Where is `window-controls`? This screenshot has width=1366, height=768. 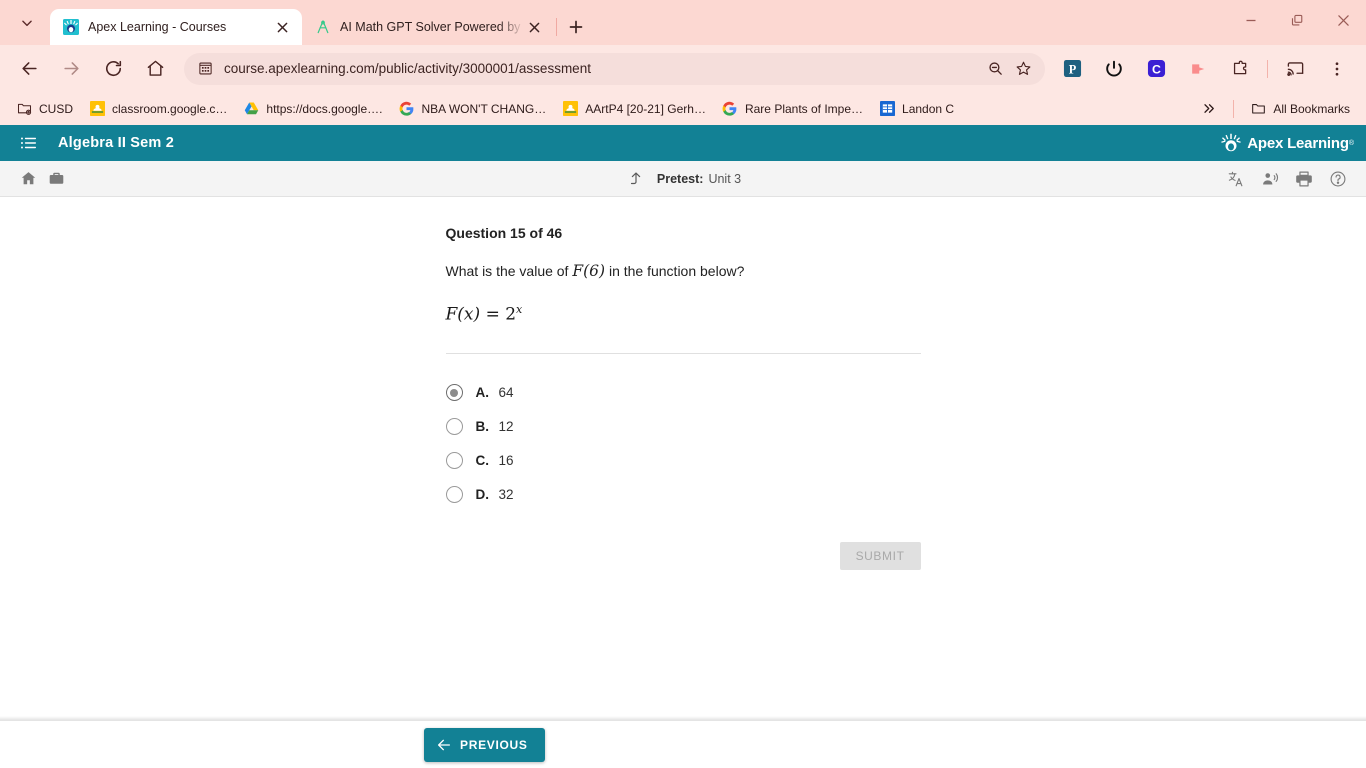 window-controls is located at coordinates (1297, 20).